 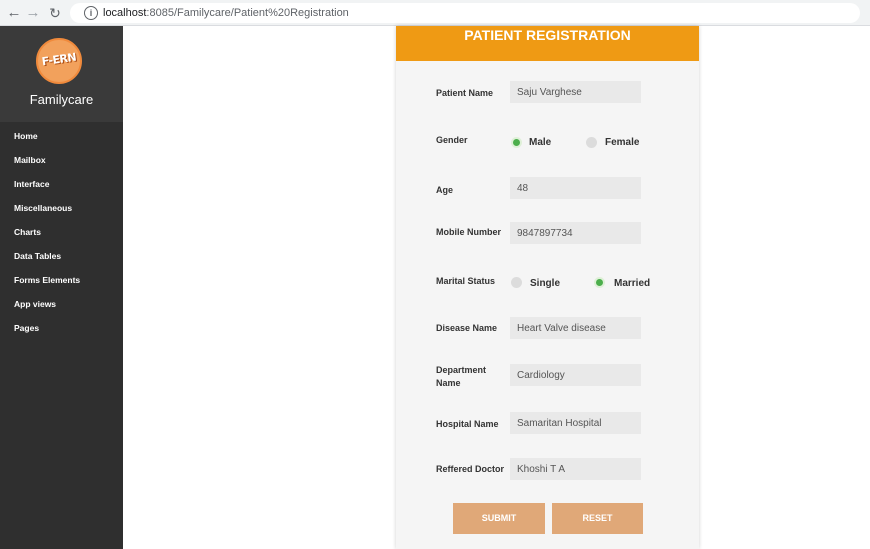 I want to click on hospital-name-label: Hospital Name, so click(x=467, y=424).